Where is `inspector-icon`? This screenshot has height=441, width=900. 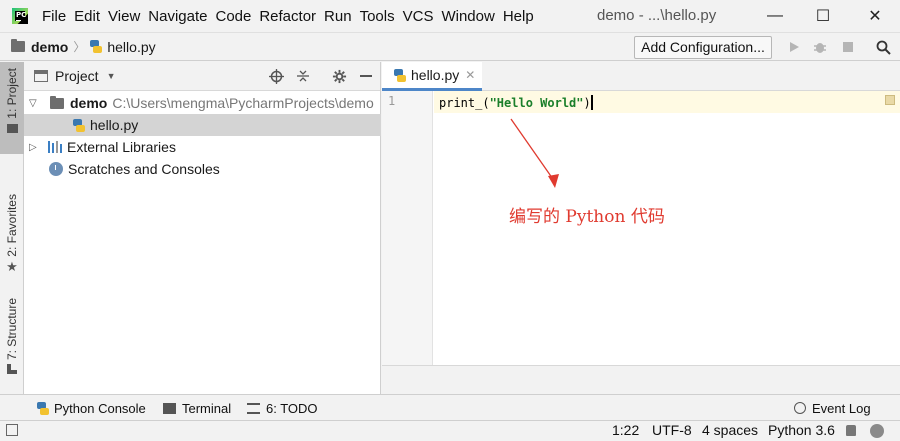
inspector-icon is located at coordinates (877, 431).